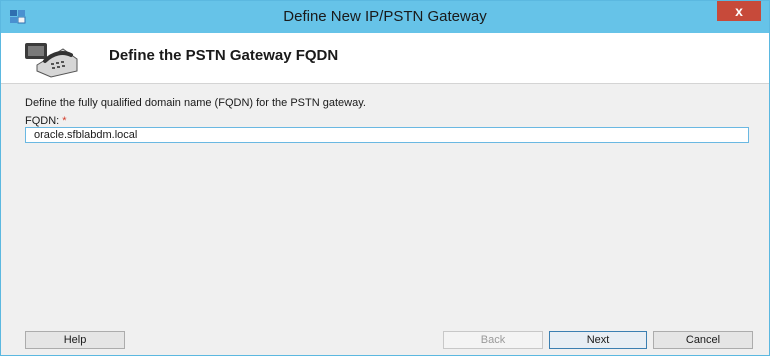 Image resolution: width=770 pixels, height=356 pixels. I want to click on fqdn-label: FQDN: *, so click(46, 121).